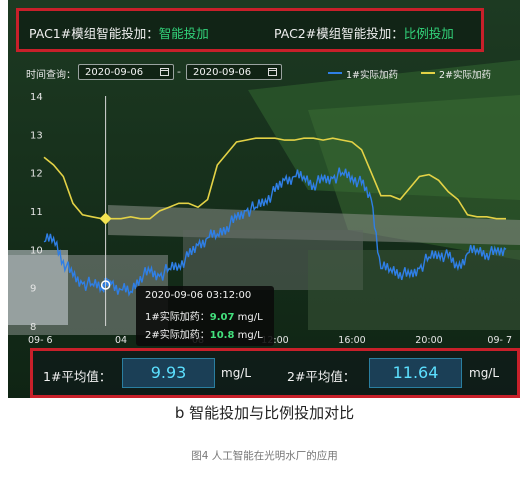  Describe the element at coordinates (105, 218) in the screenshot. I see `series2-hover-point` at that location.